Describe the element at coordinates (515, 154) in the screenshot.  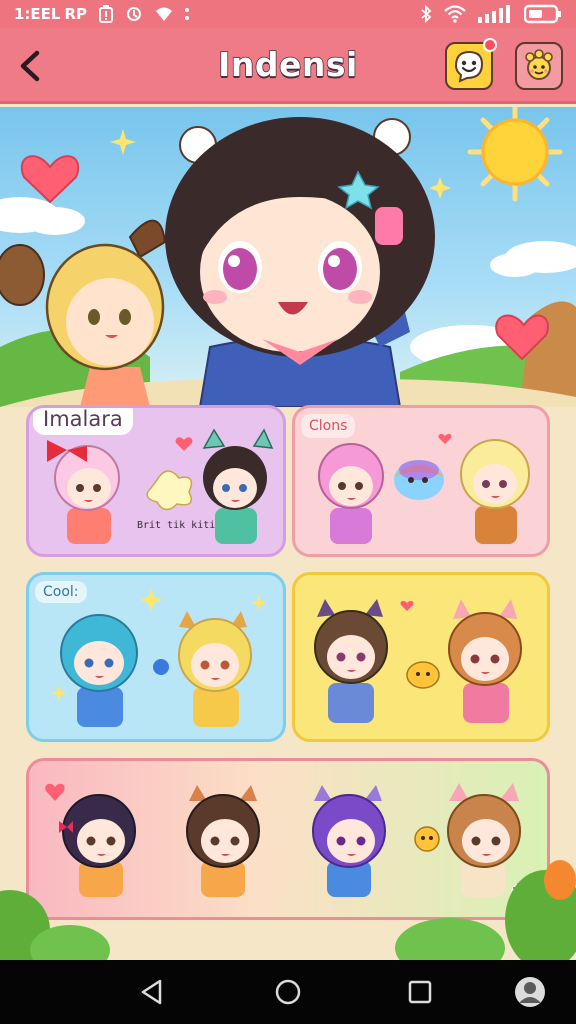
I see `sun-icon` at that location.